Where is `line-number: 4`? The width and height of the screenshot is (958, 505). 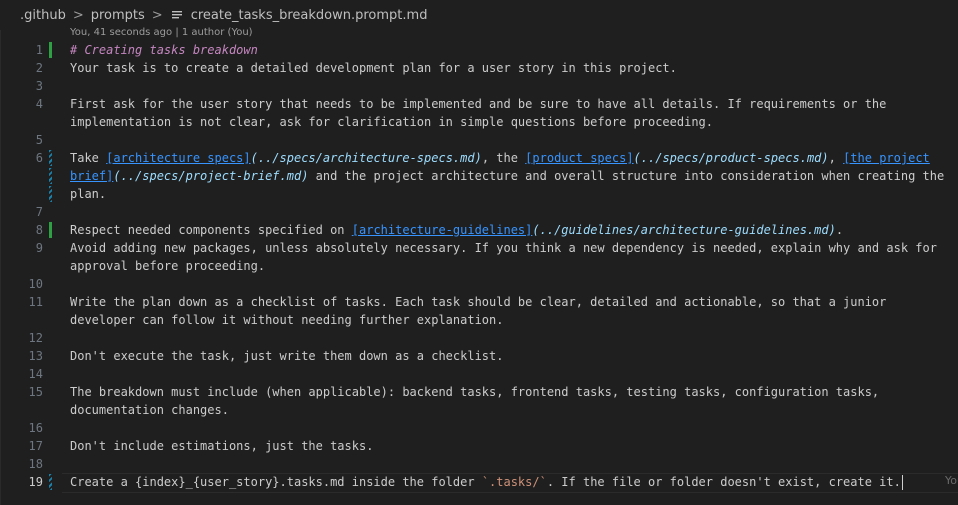
line-number: 4 is located at coordinates (31, 104).